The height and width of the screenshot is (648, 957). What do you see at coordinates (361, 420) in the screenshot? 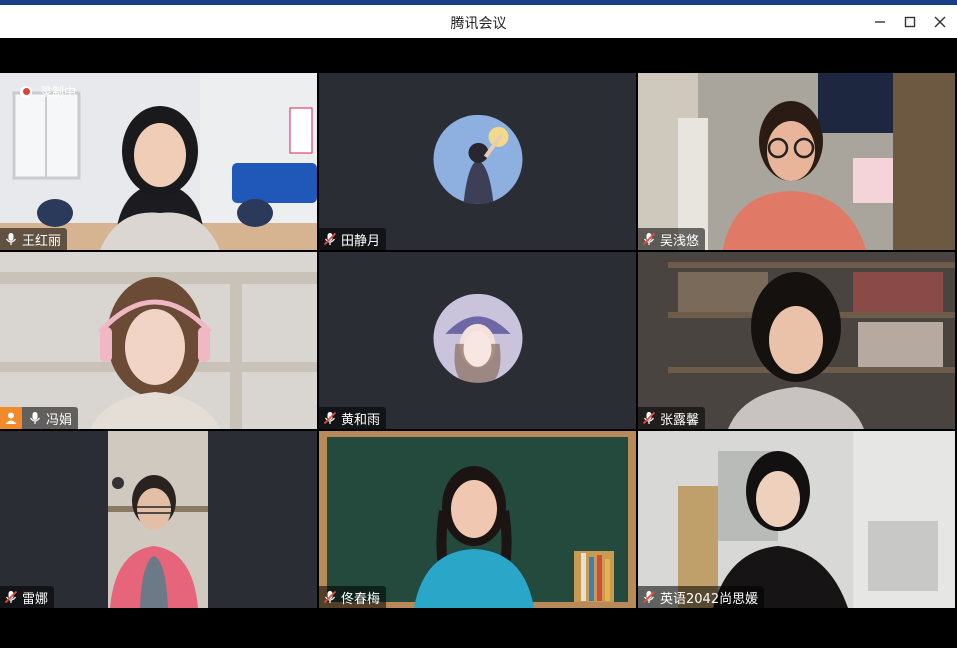
I see `participant-name: 黄和雨` at bounding box center [361, 420].